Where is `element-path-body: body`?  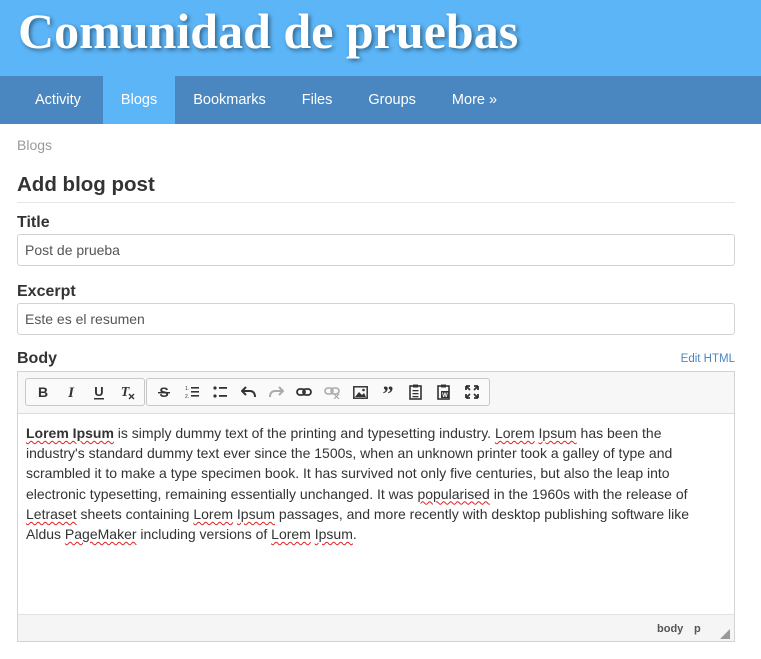 element-path-body: body is located at coordinates (670, 629).